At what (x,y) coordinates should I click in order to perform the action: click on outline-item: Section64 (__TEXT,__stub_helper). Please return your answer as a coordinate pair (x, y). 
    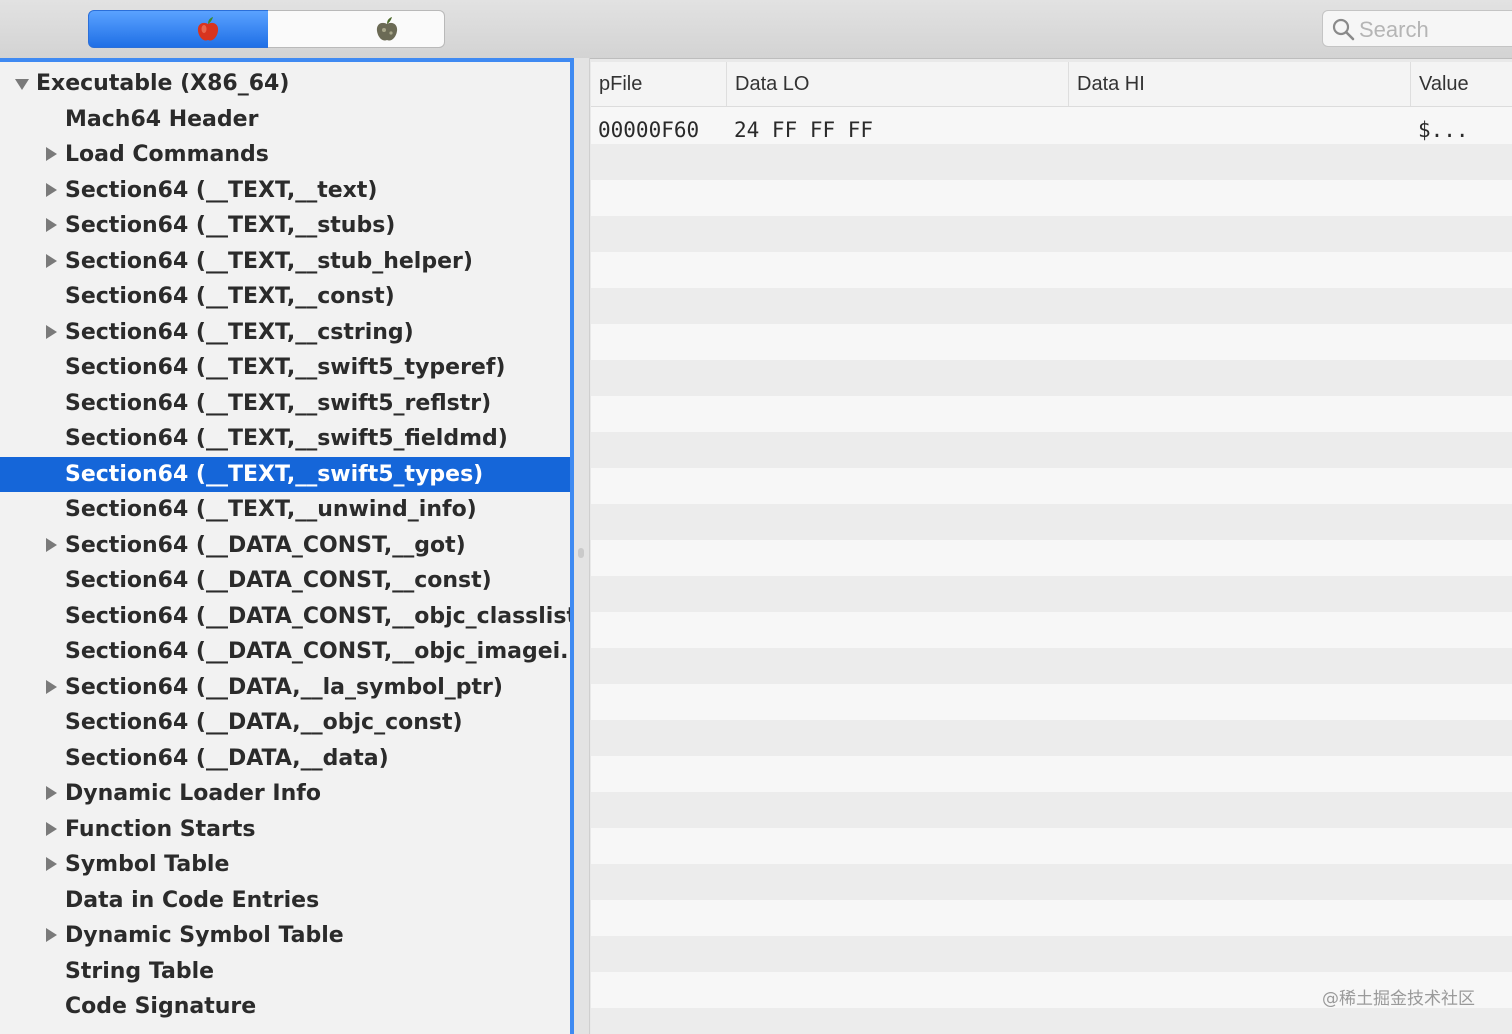
    Looking at the image, I should click on (285, 261).